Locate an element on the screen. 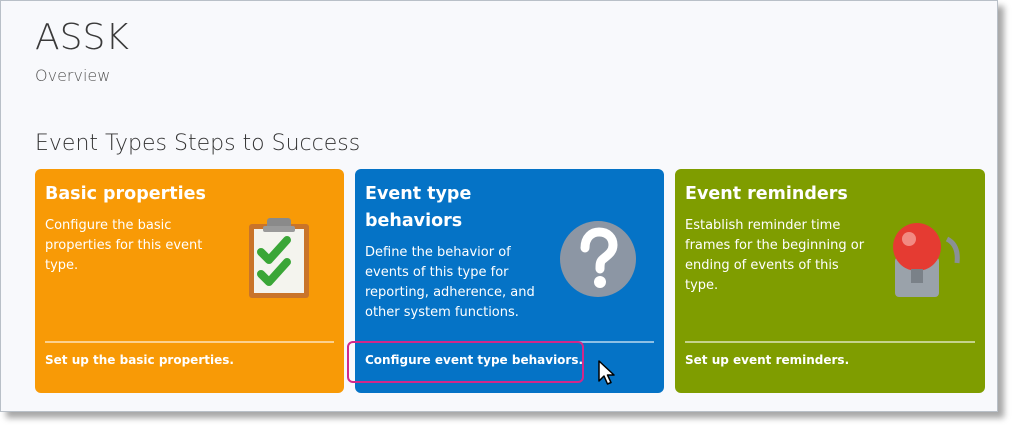  clipboard-checklist-icon is located at coordinates (279, 258).